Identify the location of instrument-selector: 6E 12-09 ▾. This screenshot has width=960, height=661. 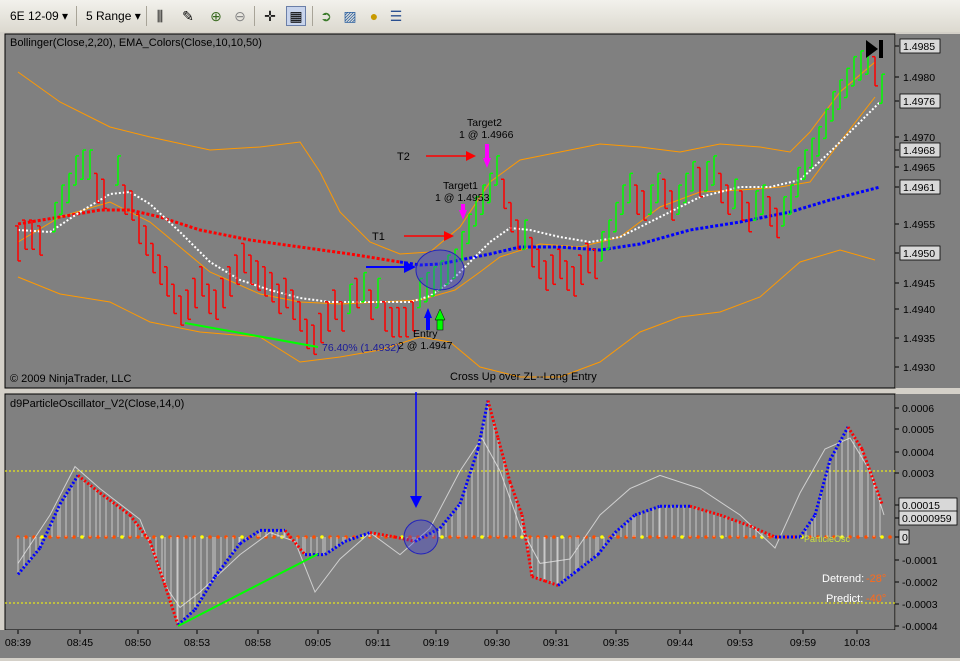
(40, 16).